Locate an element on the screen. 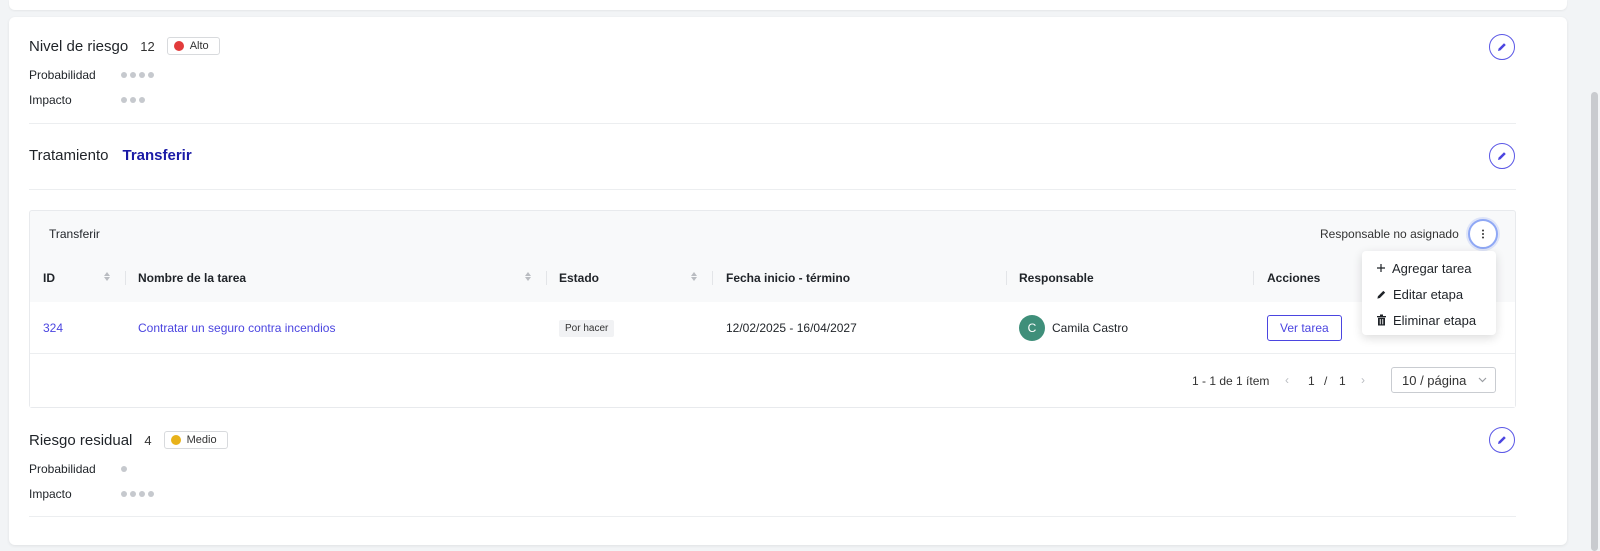 This screenshot has width=1600, height=551. pagination-summary: 1 - 1 de 1 ítem is located at coordinates (1231, 381).